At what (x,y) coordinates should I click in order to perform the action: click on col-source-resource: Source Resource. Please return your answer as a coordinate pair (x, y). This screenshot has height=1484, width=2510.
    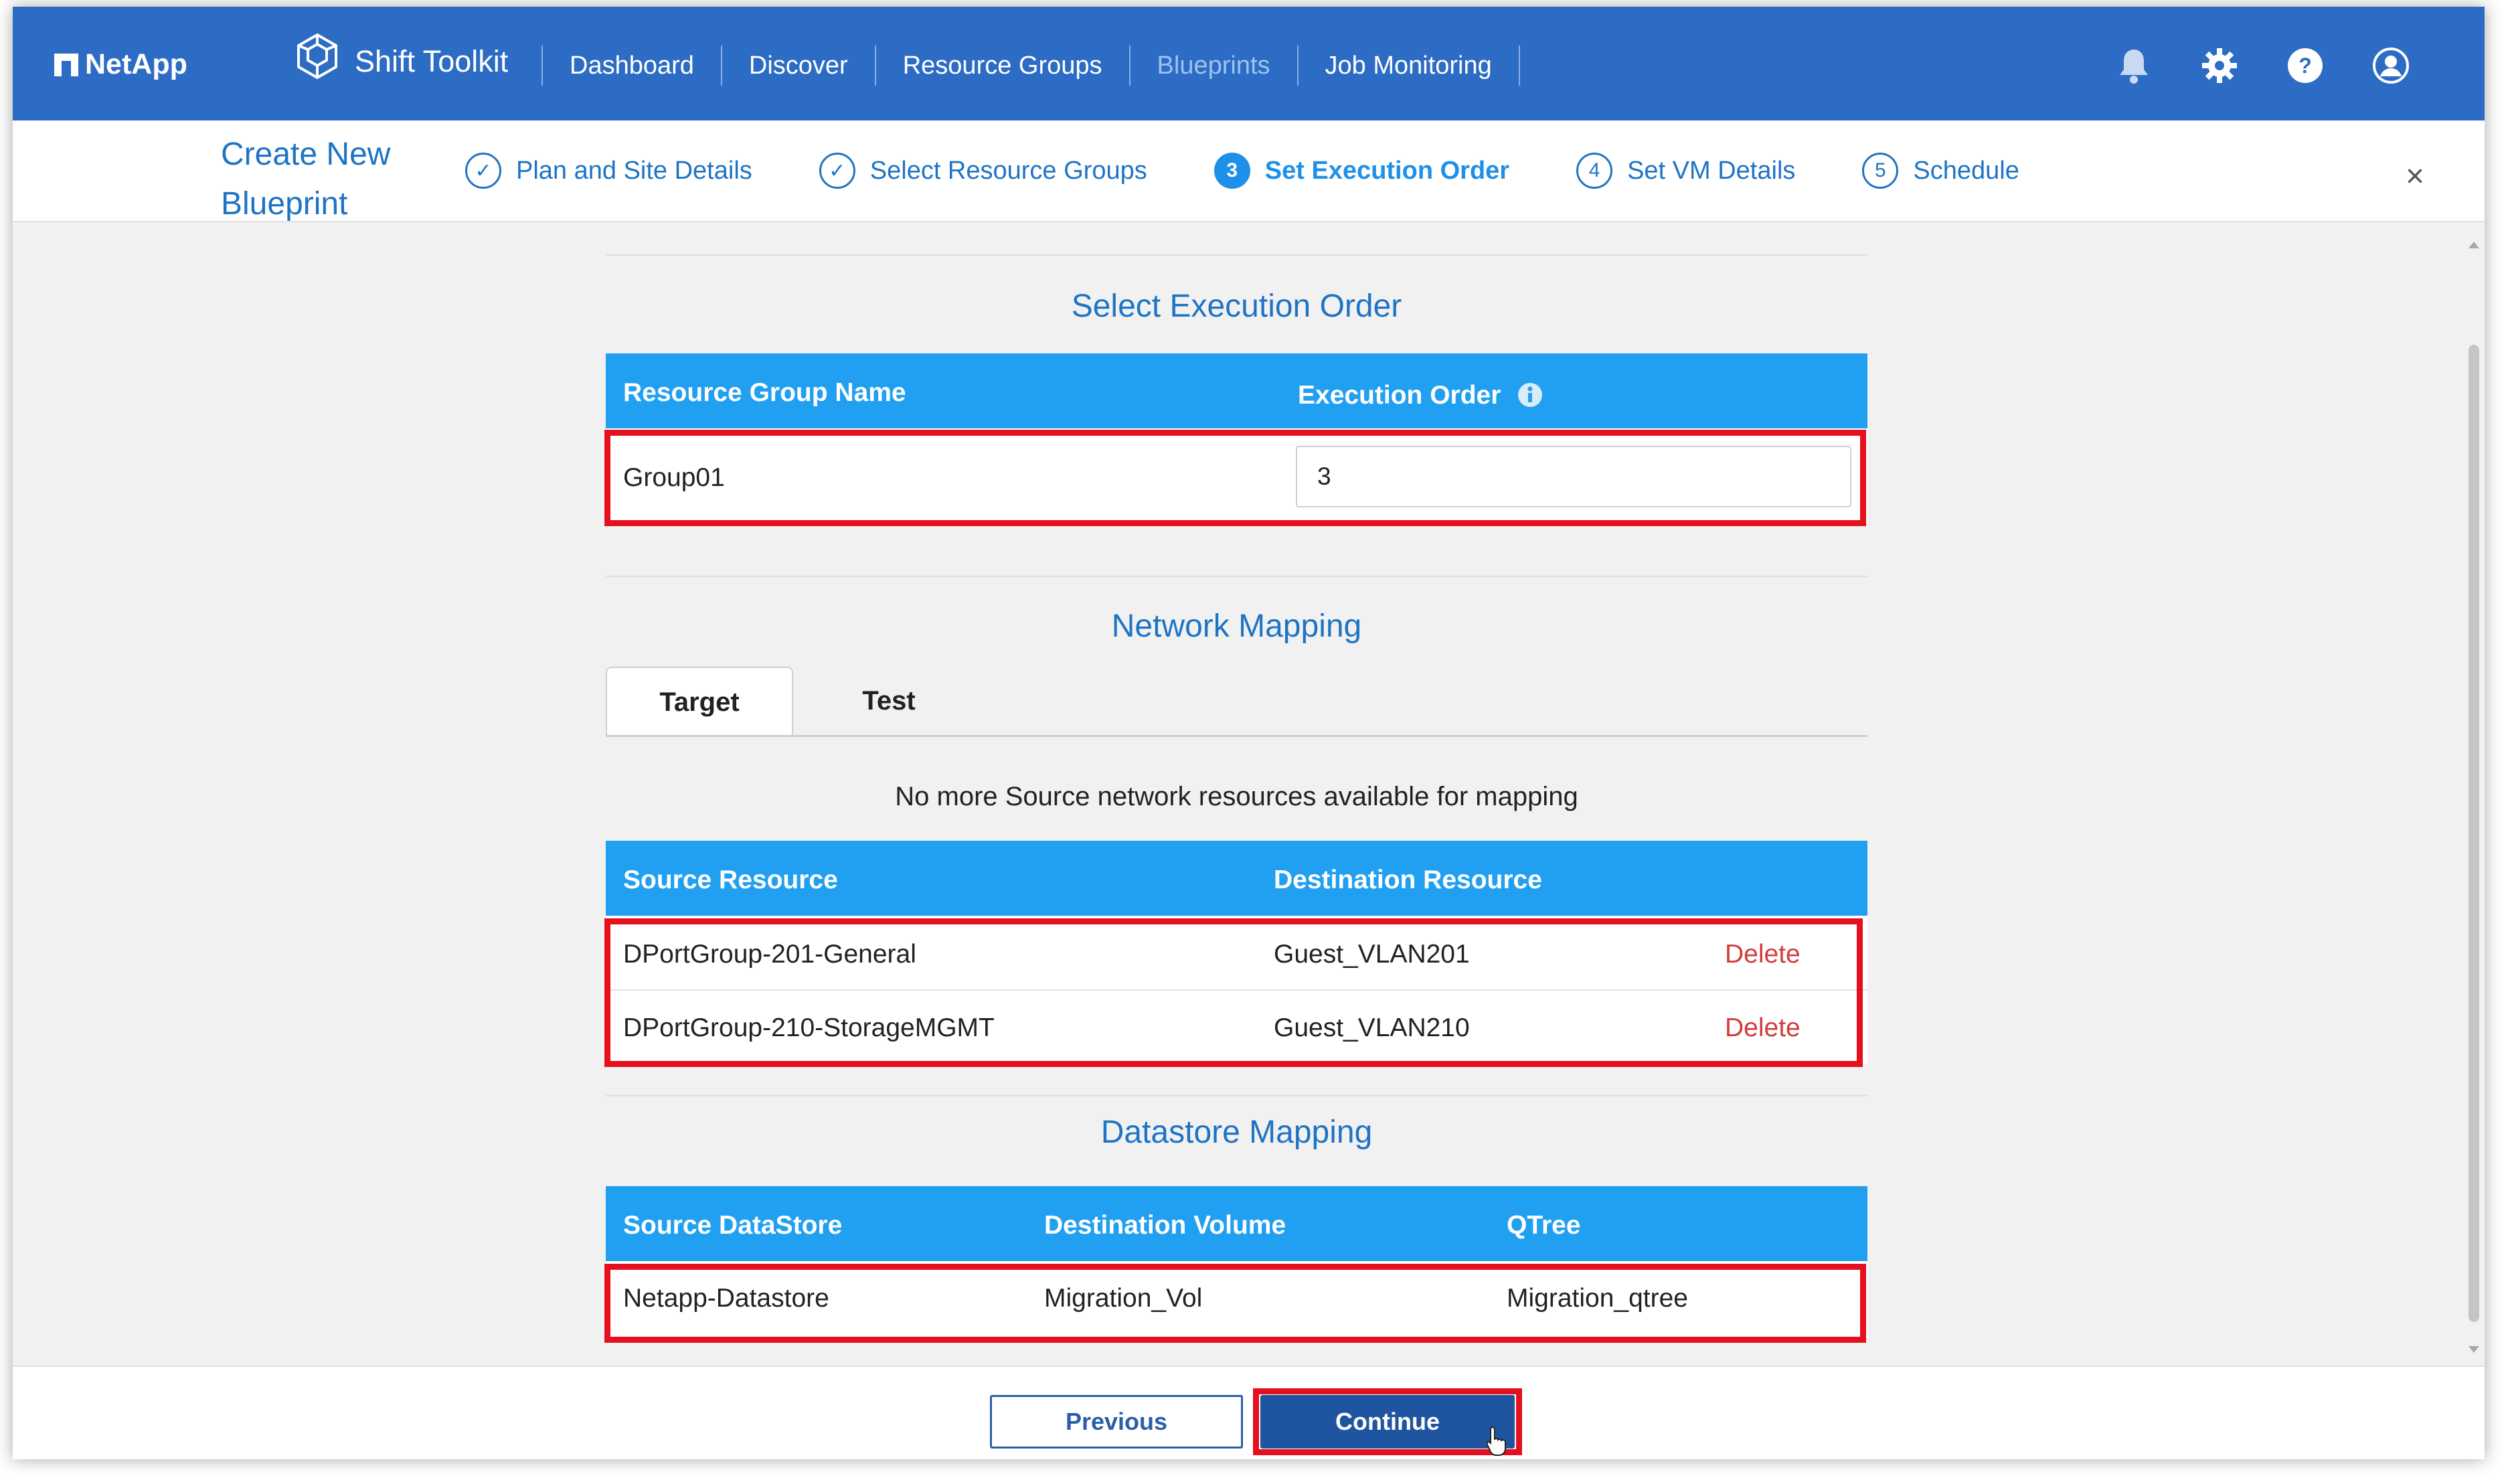
    Looking at the image, I should click on (730, 880).